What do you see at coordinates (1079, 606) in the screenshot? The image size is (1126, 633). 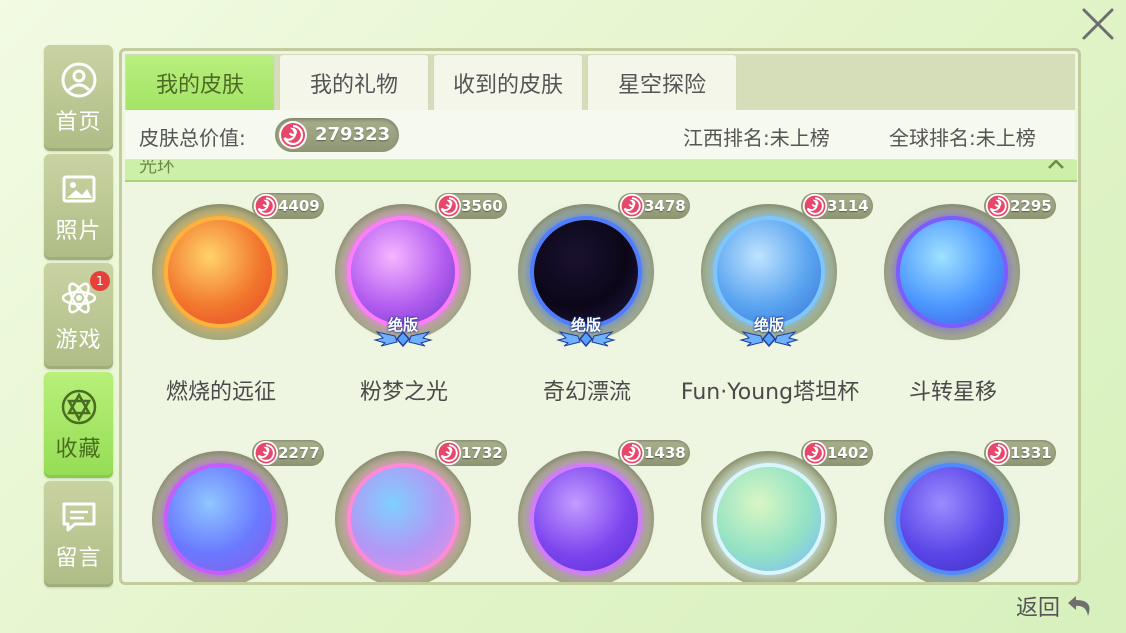 I see `return-arrow-icon` at bounding box center [1079, 606].